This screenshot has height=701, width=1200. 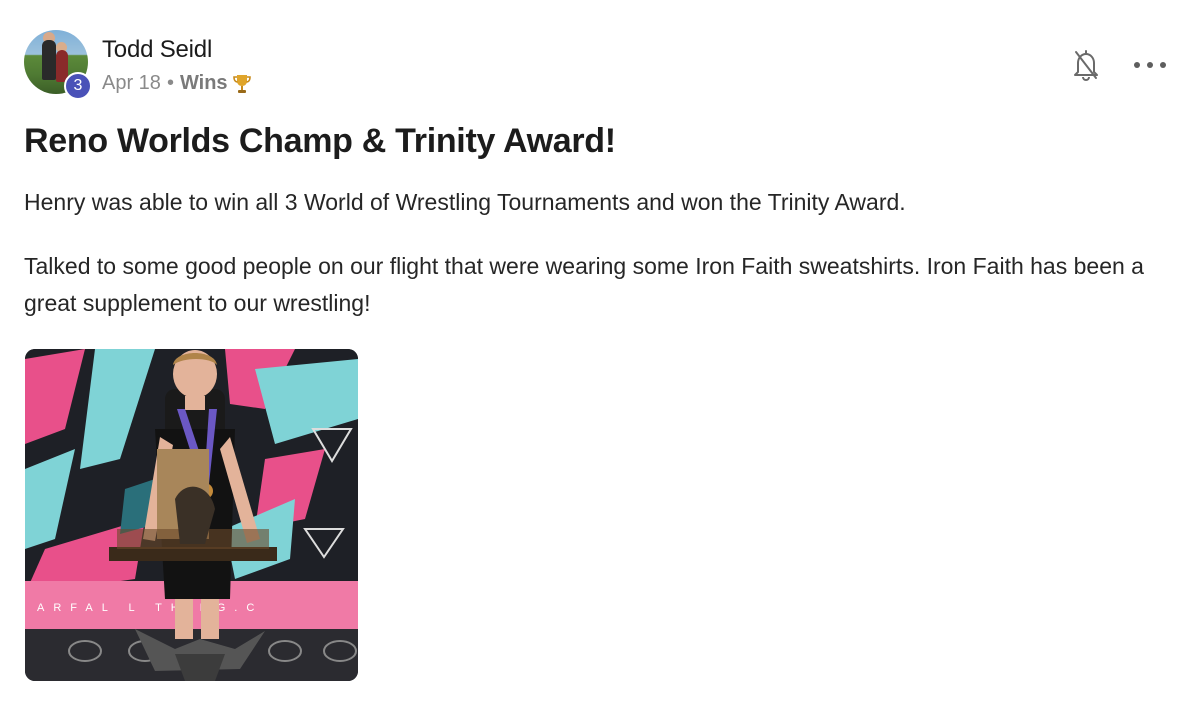 I want to click on post-date: Apr 18, so click(x=131, y=83).